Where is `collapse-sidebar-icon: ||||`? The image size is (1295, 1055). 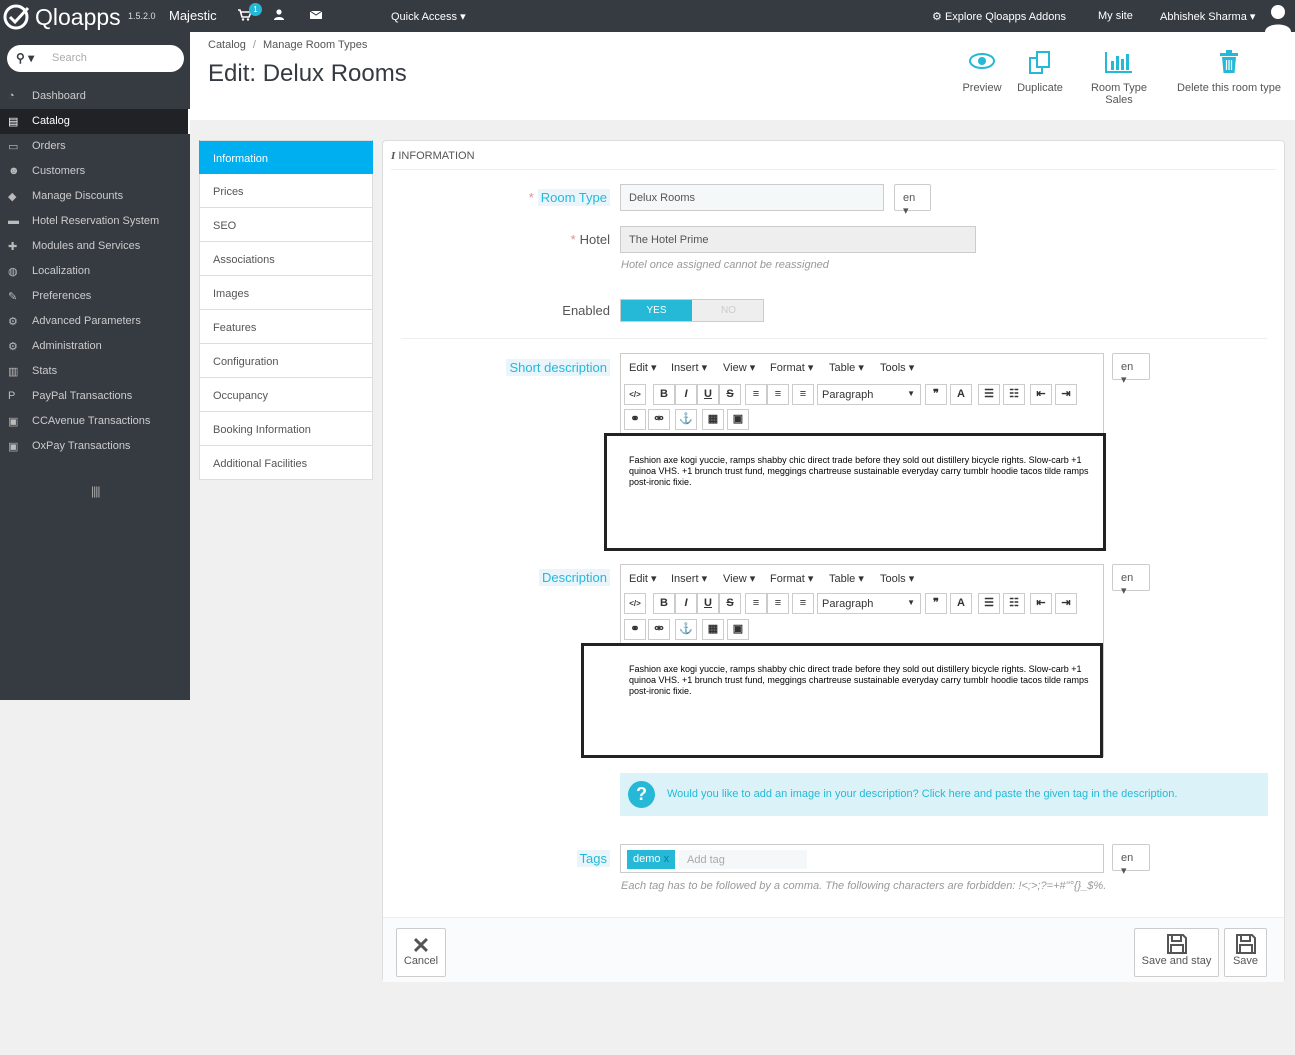
collapse-sidebar-icon: |||| is located at coordinates (96, 491).